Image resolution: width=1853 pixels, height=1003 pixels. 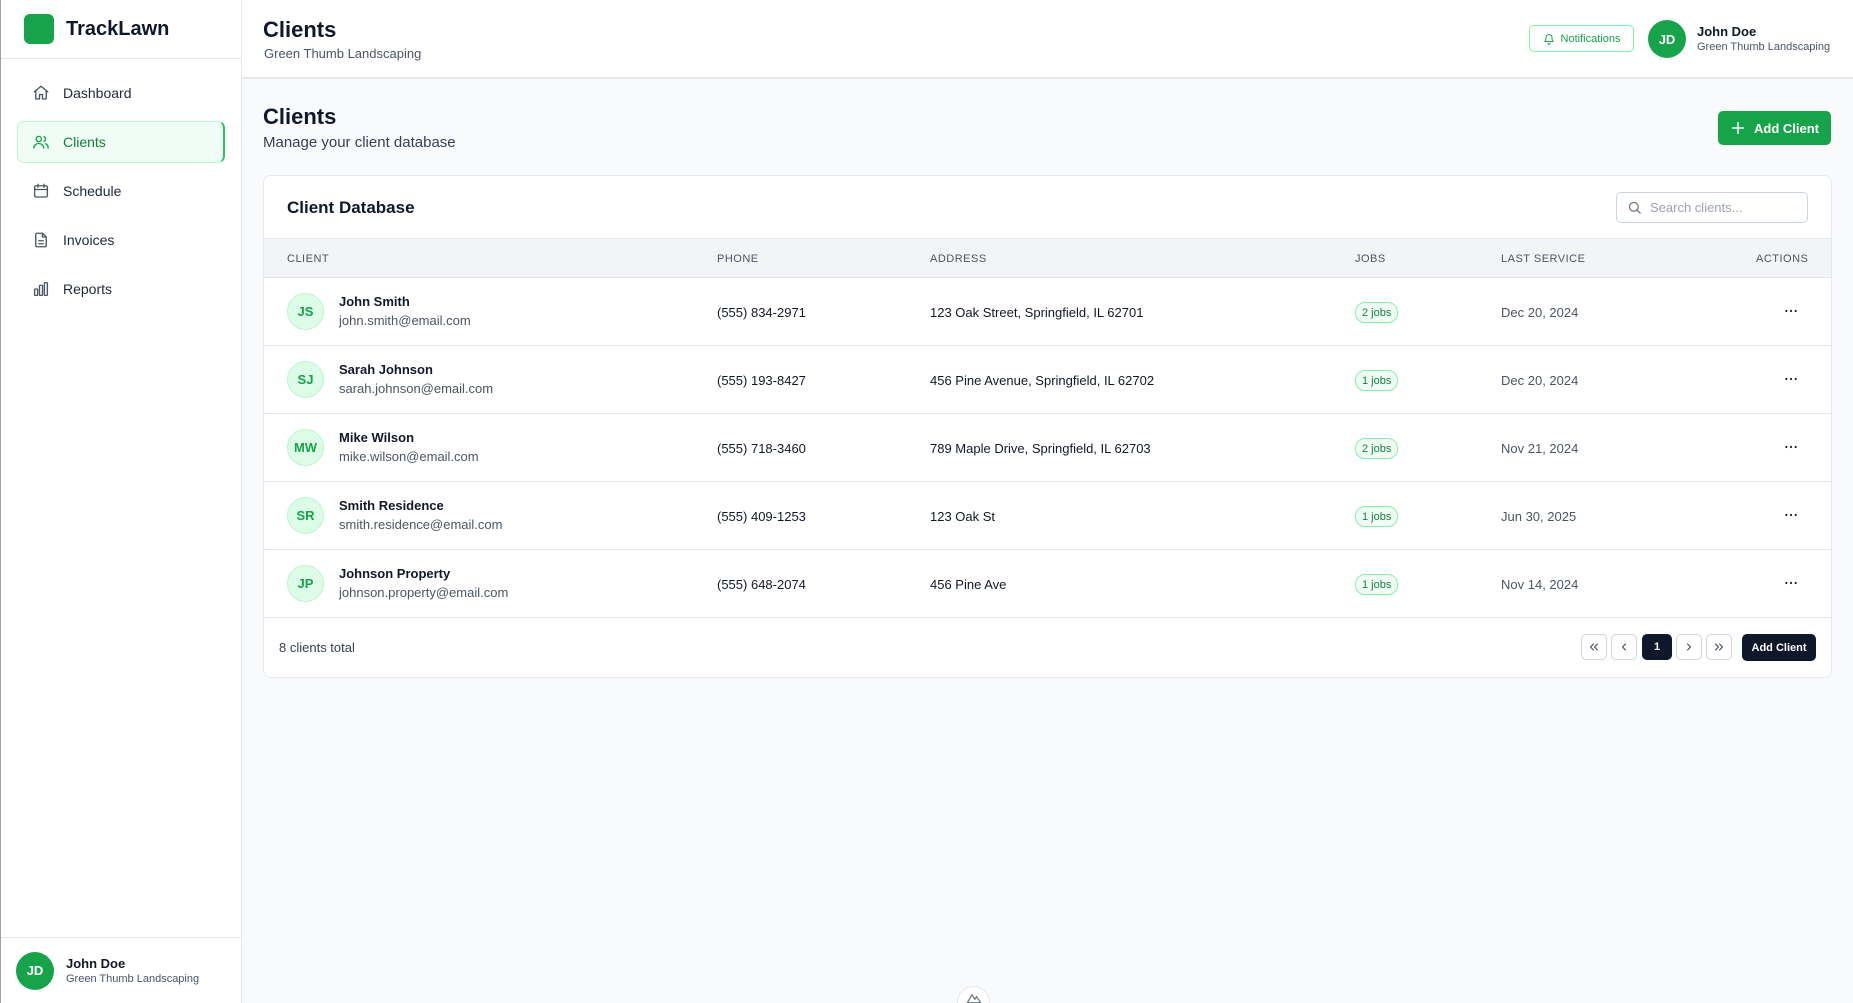 I want to click on last-service: Jun 30, 2025, so click(x=1539, y=516).